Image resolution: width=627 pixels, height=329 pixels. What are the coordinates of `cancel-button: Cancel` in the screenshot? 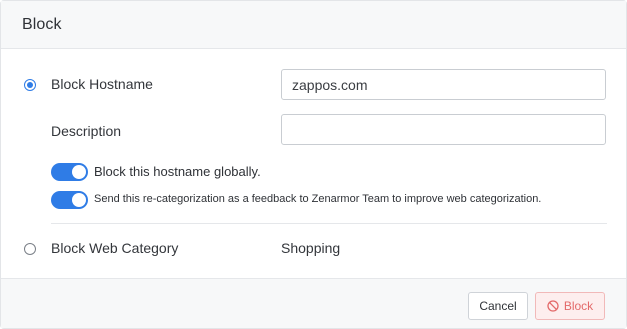 It's located at (498, 306).